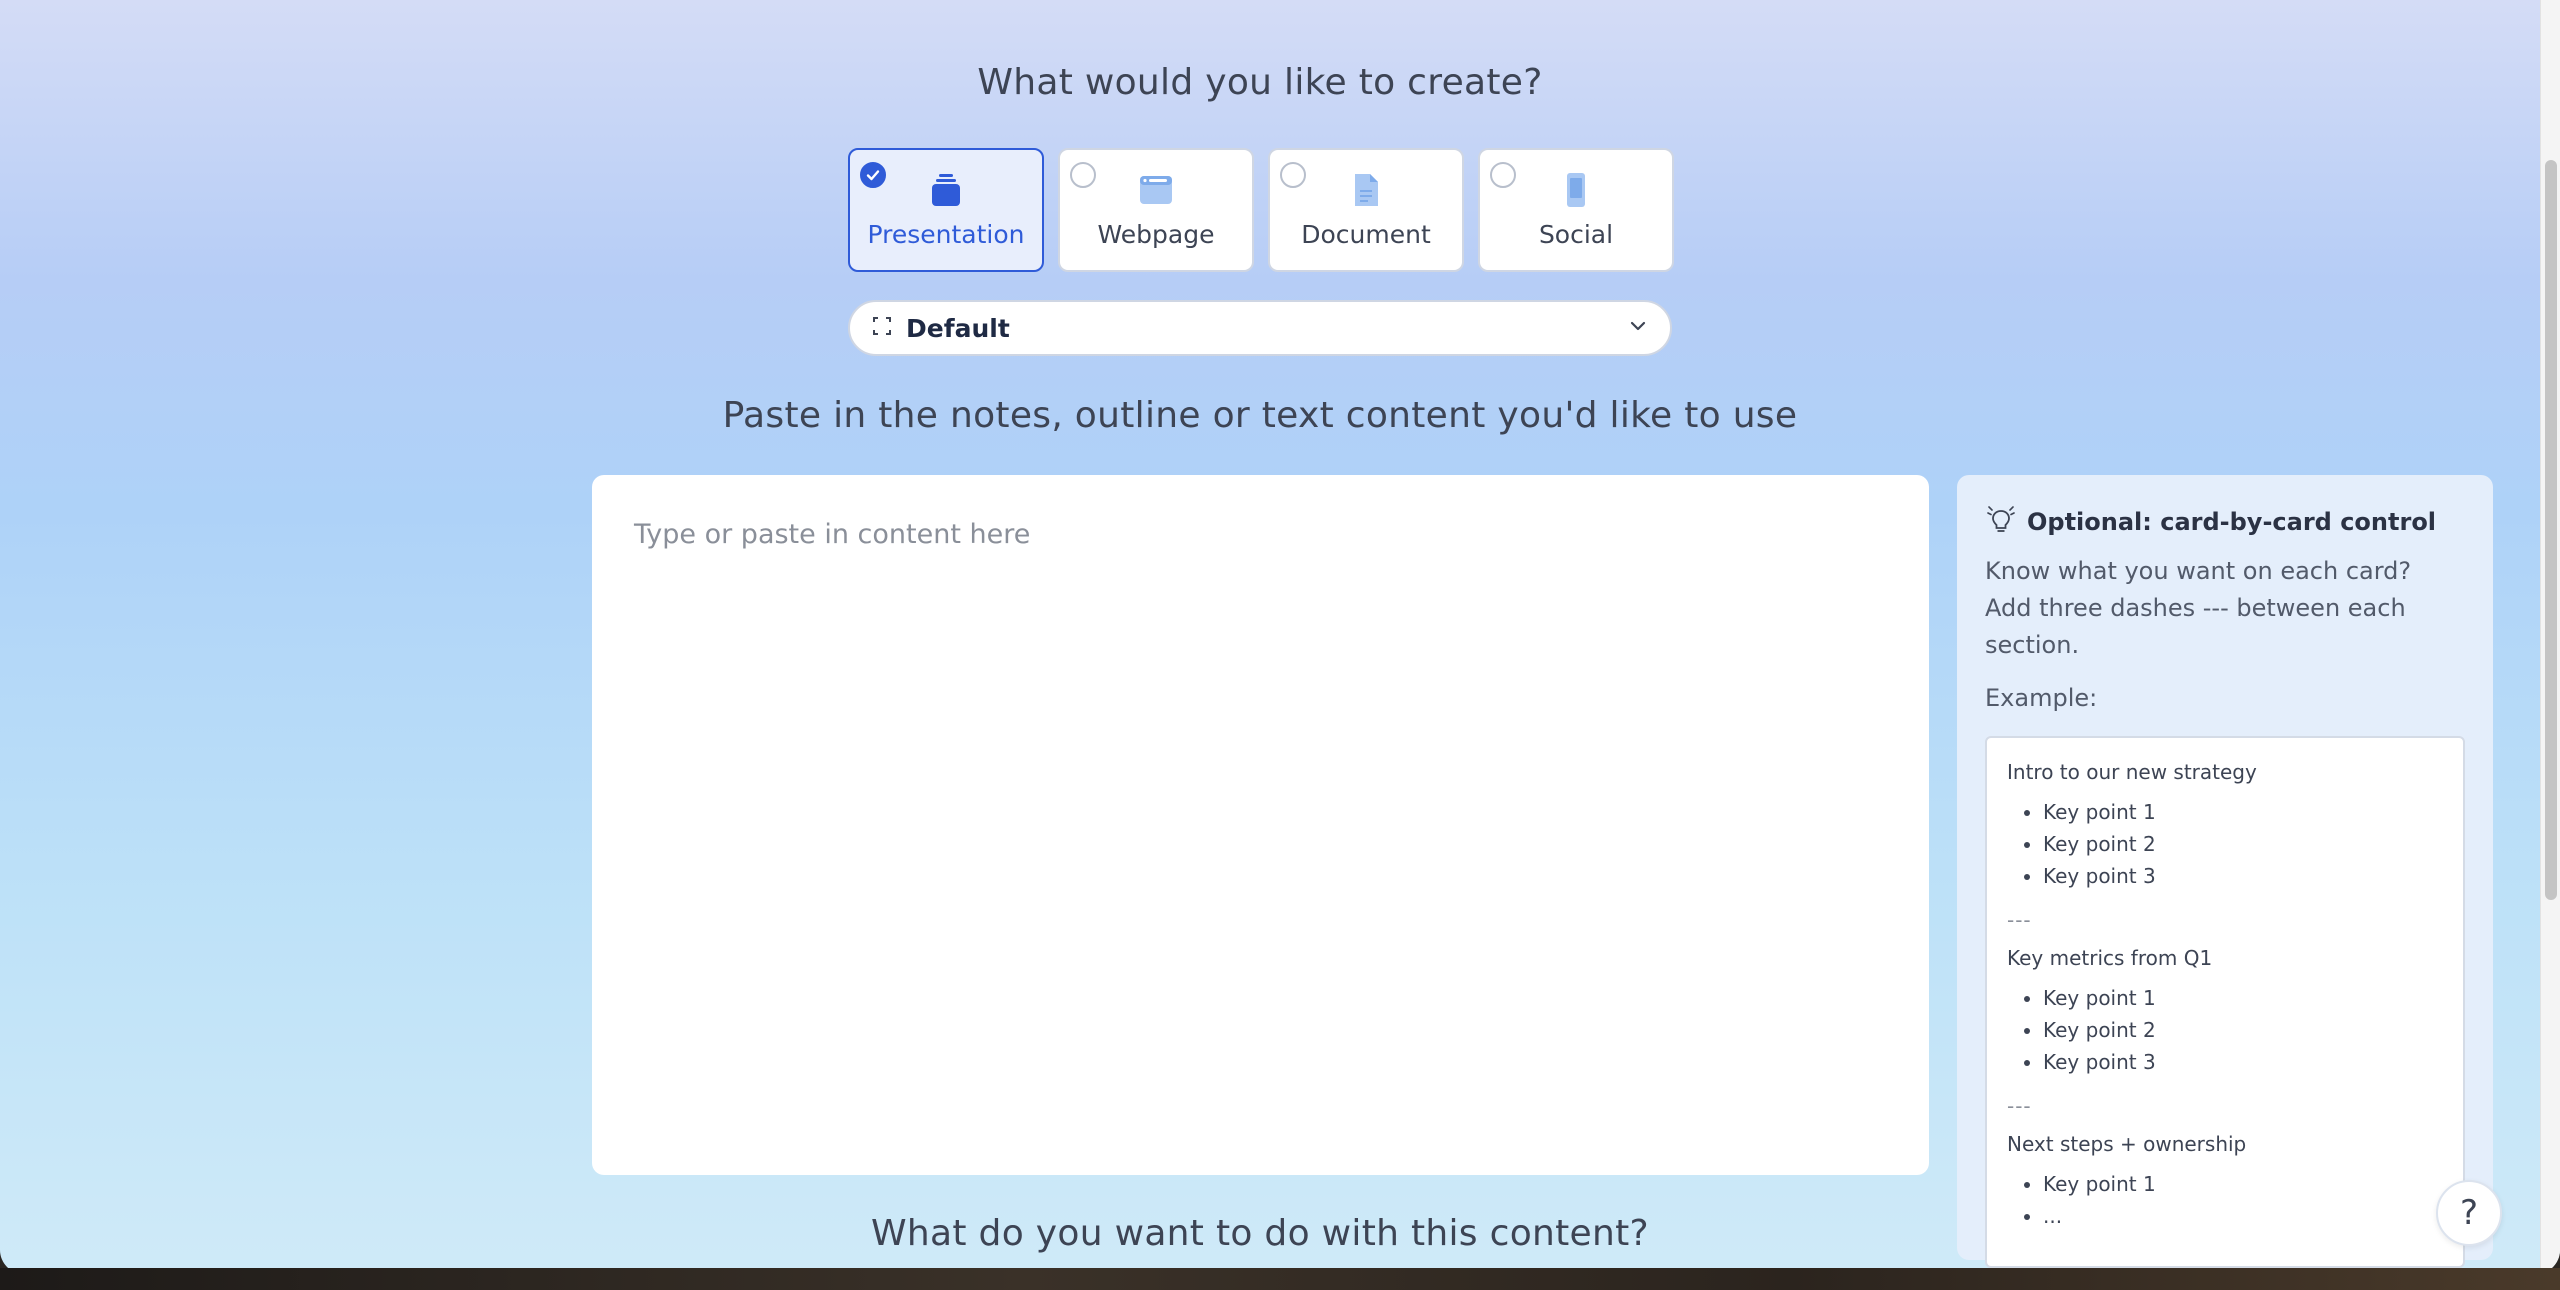  I want to click on type-card-presentation: Presentation, so click(946, 210).